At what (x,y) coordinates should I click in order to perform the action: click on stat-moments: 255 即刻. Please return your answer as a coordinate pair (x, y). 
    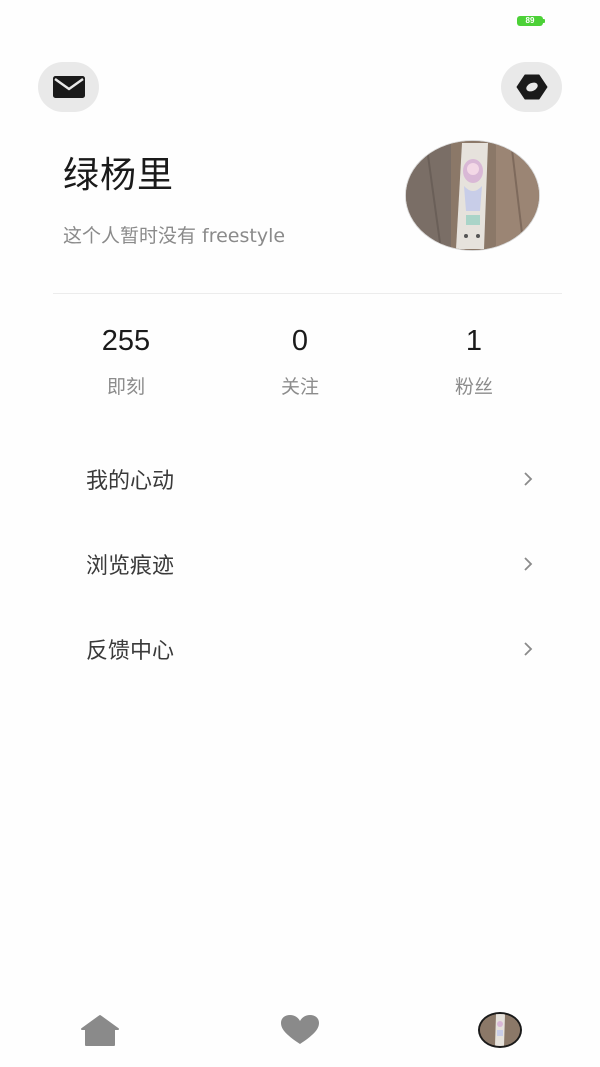
    Looking at the image, I should click on (126, 360).